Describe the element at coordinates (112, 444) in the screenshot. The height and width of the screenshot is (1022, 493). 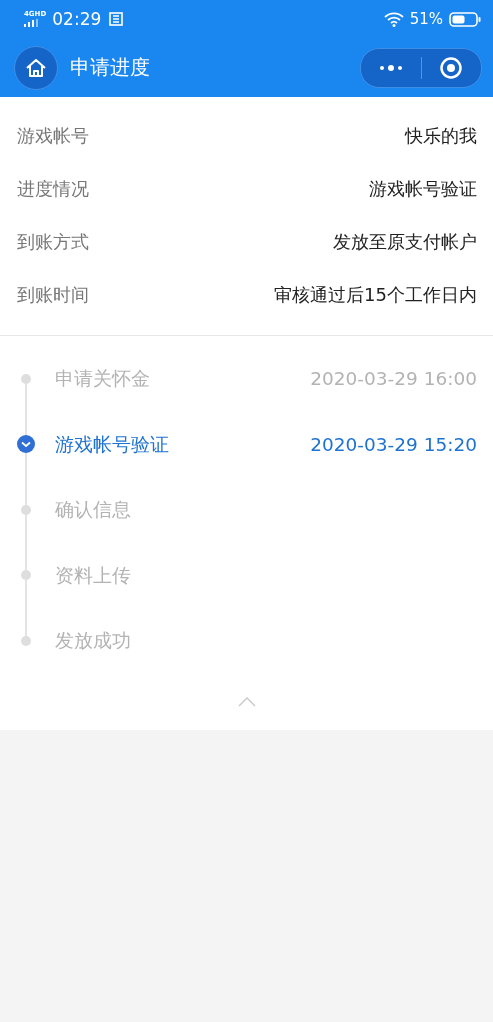
I see `step-name: 游戏帐号验证` at that location.